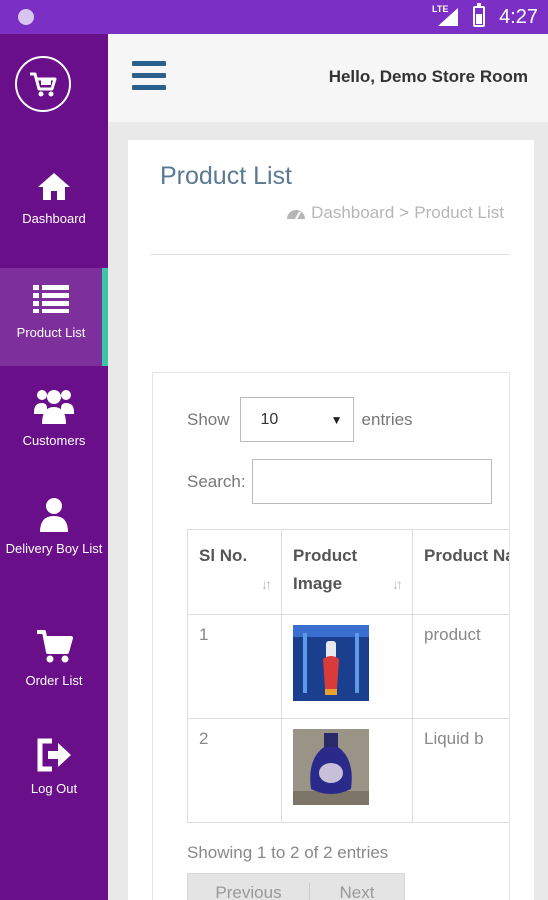  What do you see at coordinates (54, 407) in the screenshot?
I see `users-icon` at bounding box center [54, 407].